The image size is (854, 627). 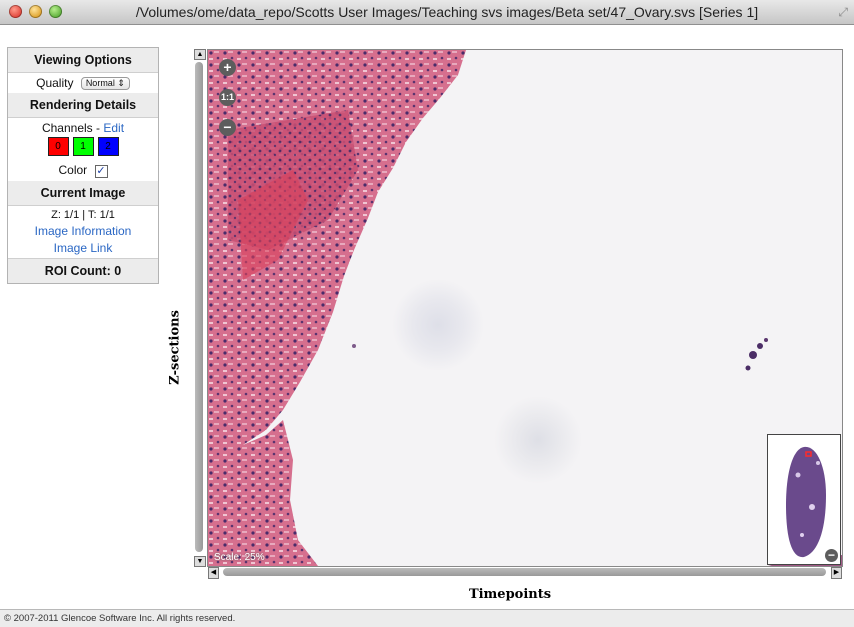 I want to click on scroll-left-icon: ◀, so click(x=213, y=573).